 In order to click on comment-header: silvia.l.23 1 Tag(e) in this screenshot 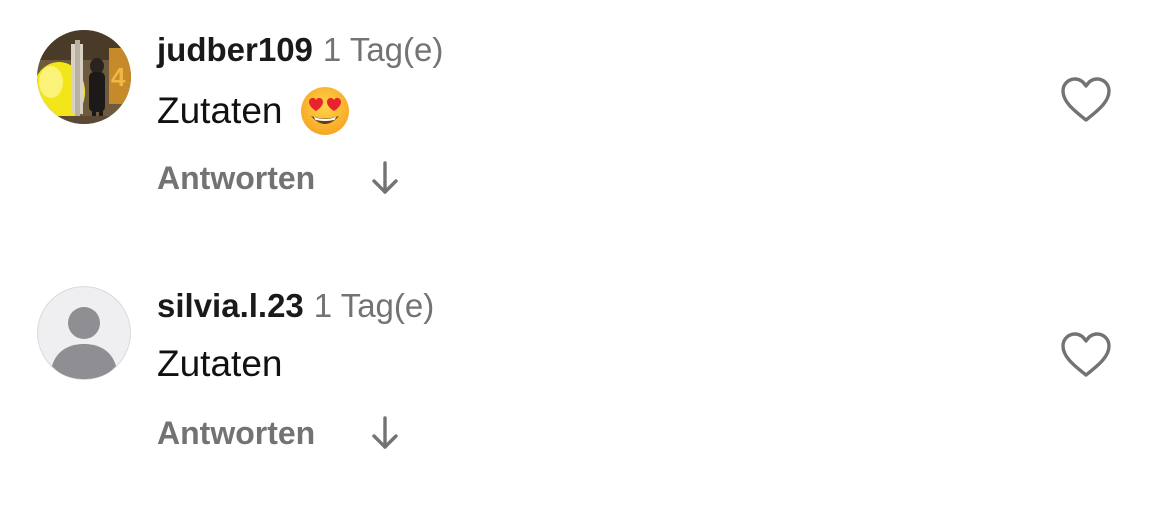, I will do `click(295, 306)`.